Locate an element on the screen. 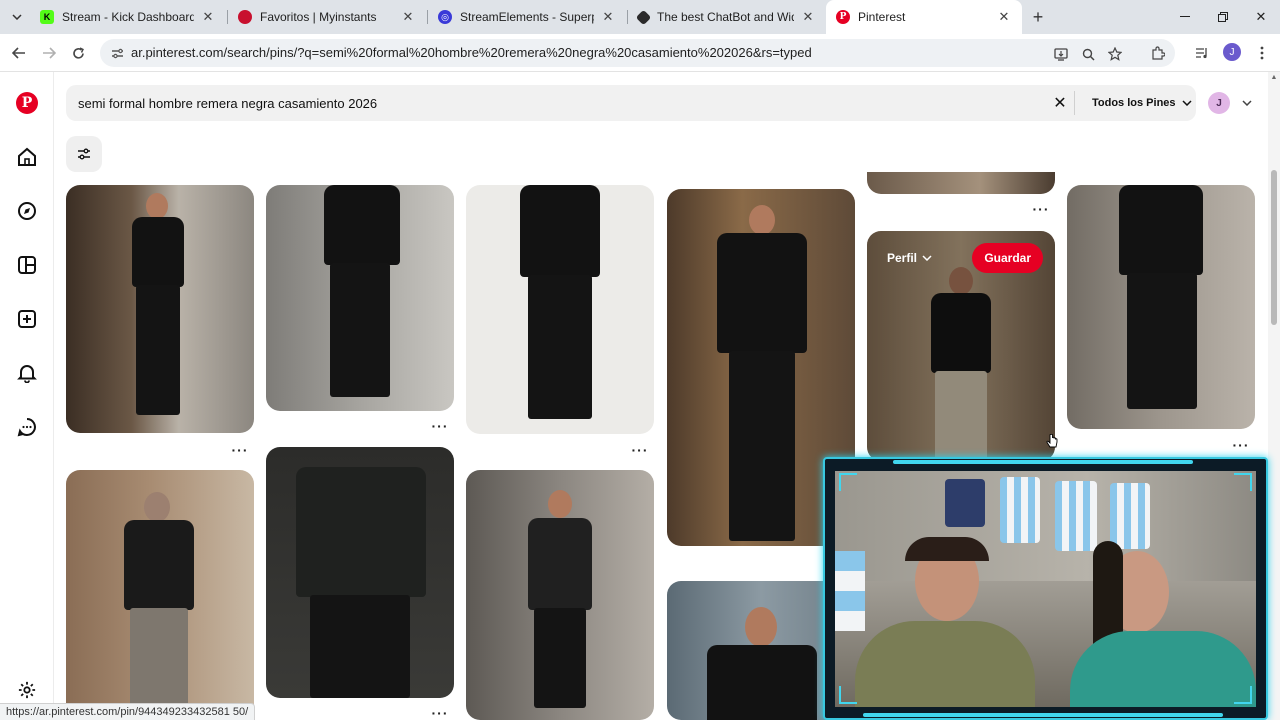 This screenshot has width=1280, height=720. pin-image-hovered: Perfil Guardar is located at coordinates (961, 346).